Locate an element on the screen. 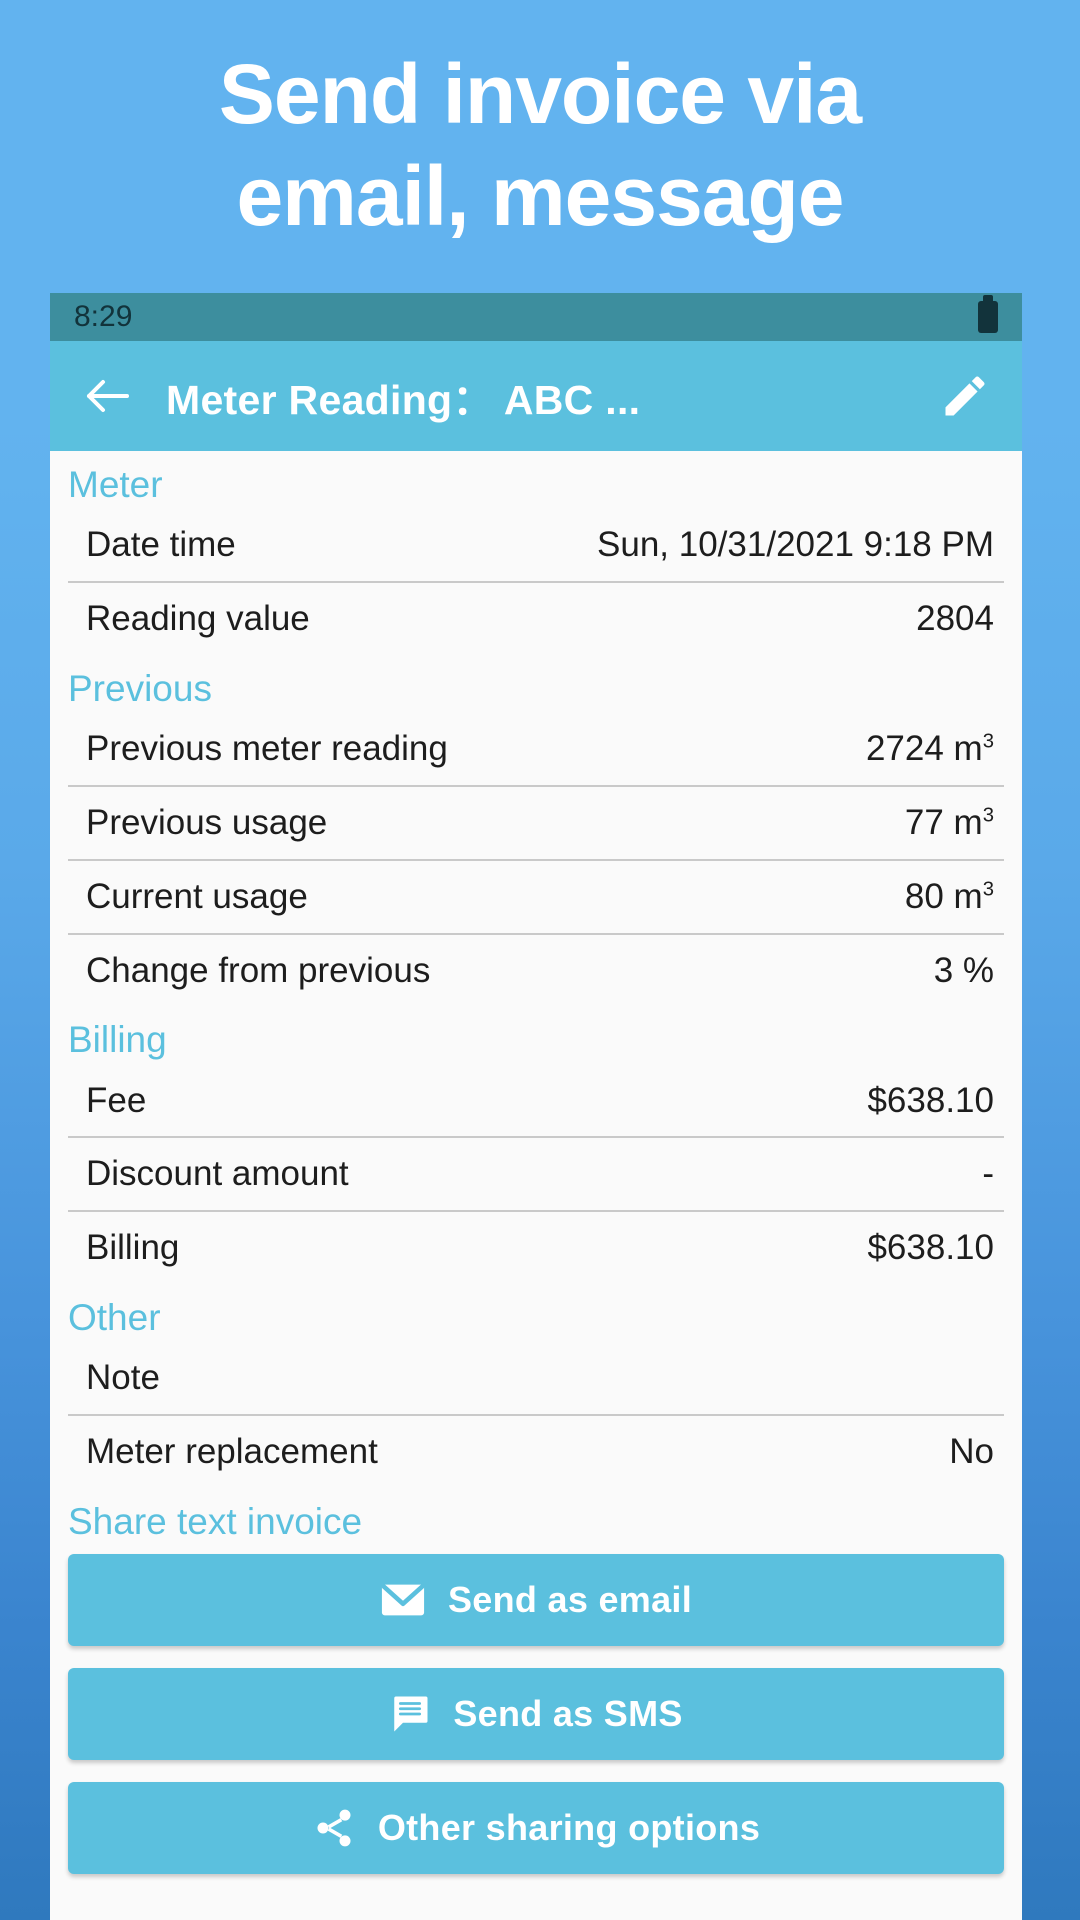 The height and width of the screenshot is (1920, 1080). row-label: Billing is located at coordinates (133, 1248).